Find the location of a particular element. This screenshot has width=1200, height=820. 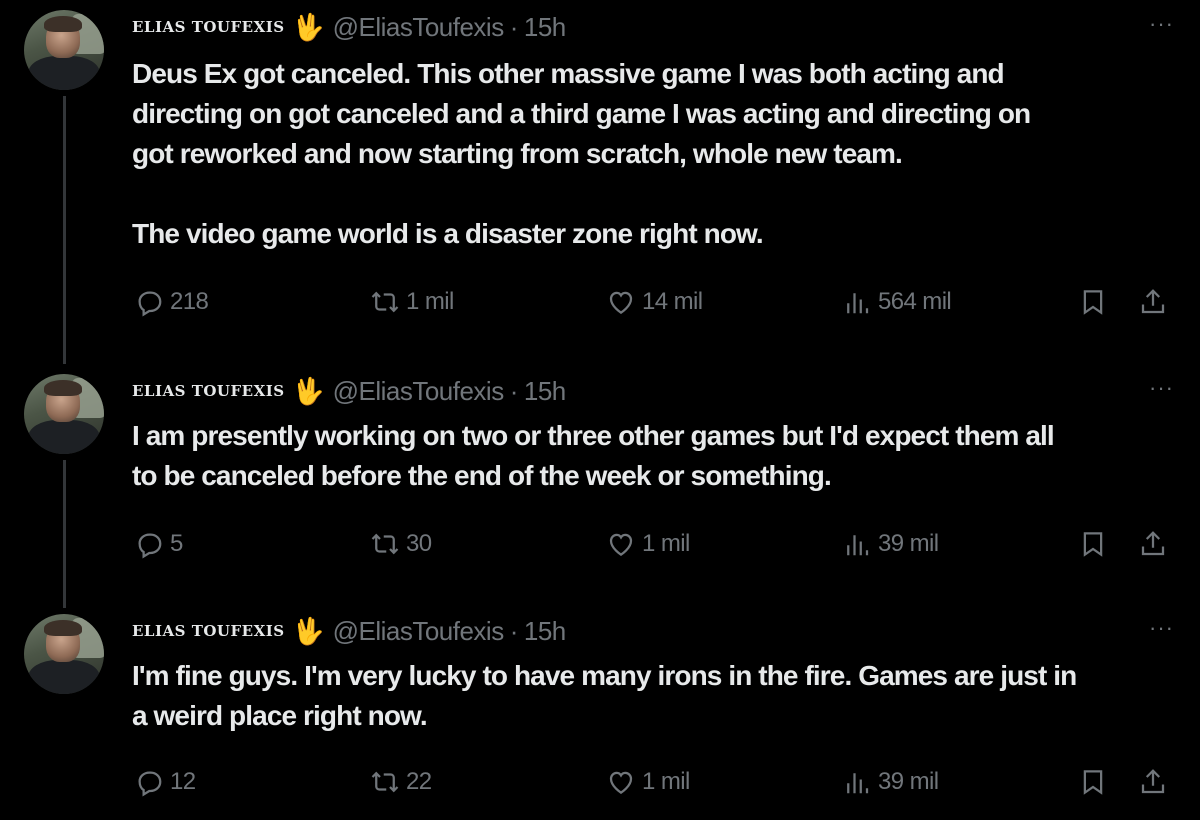

tweet-actions: 218 1 mil 14 mil 564 mil is located at coordinates (600, 302).